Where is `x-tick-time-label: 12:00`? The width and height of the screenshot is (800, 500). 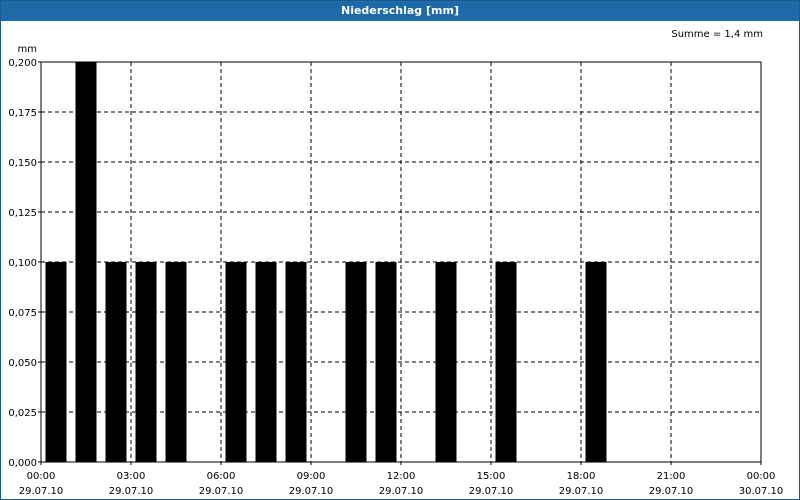
x-tick-time-label: 12:00 is located at coordinates (401, 476).